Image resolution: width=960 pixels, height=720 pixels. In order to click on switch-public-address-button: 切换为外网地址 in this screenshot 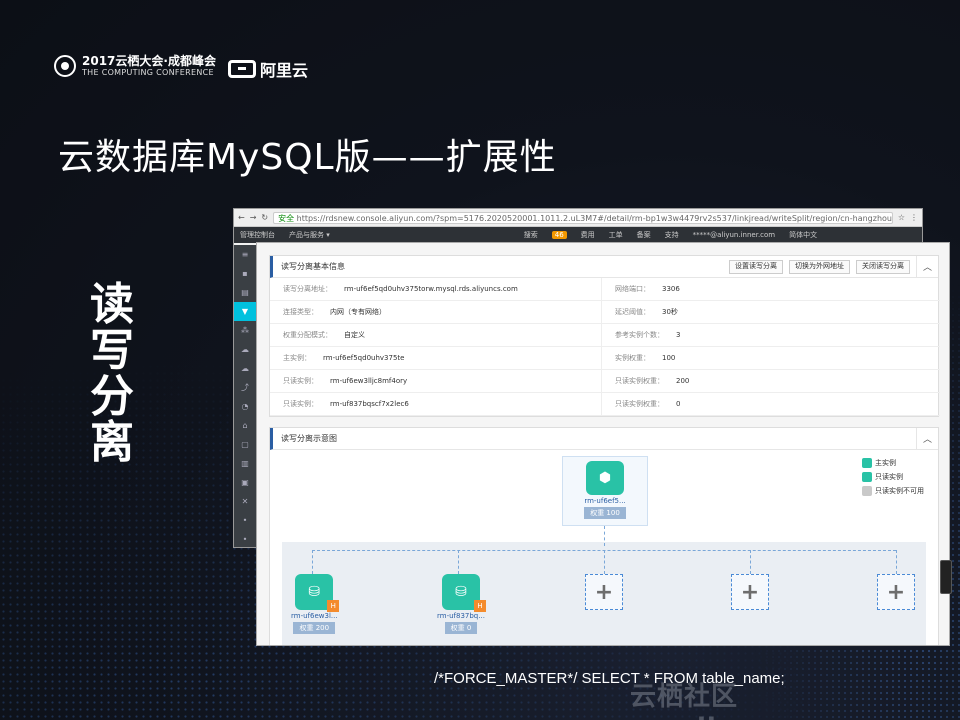, I will do `click(819, 266)`.